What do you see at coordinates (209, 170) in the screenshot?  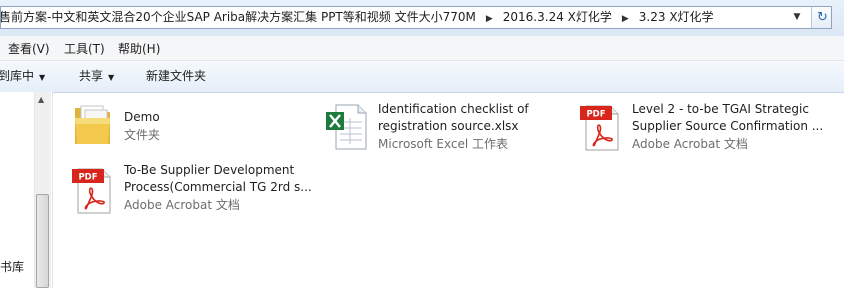 I see `file-name: To-Be Supplier Development` at bounding box center [209, 170].